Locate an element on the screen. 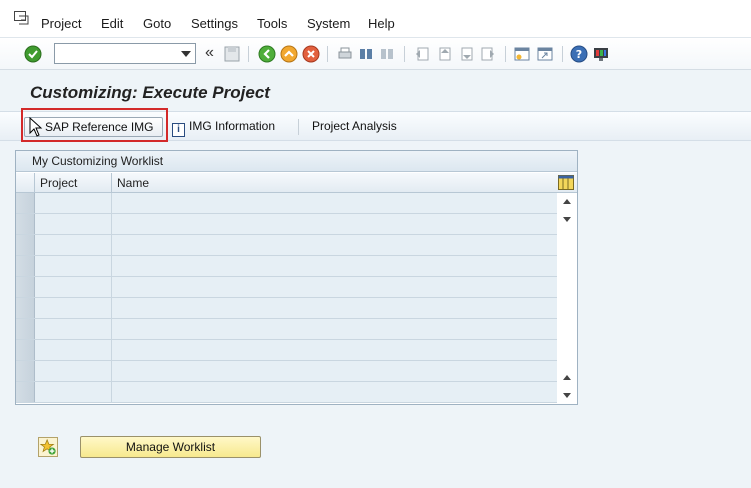 The image size is (751, 488). menu-system: System is located at coordinates (328, 23).